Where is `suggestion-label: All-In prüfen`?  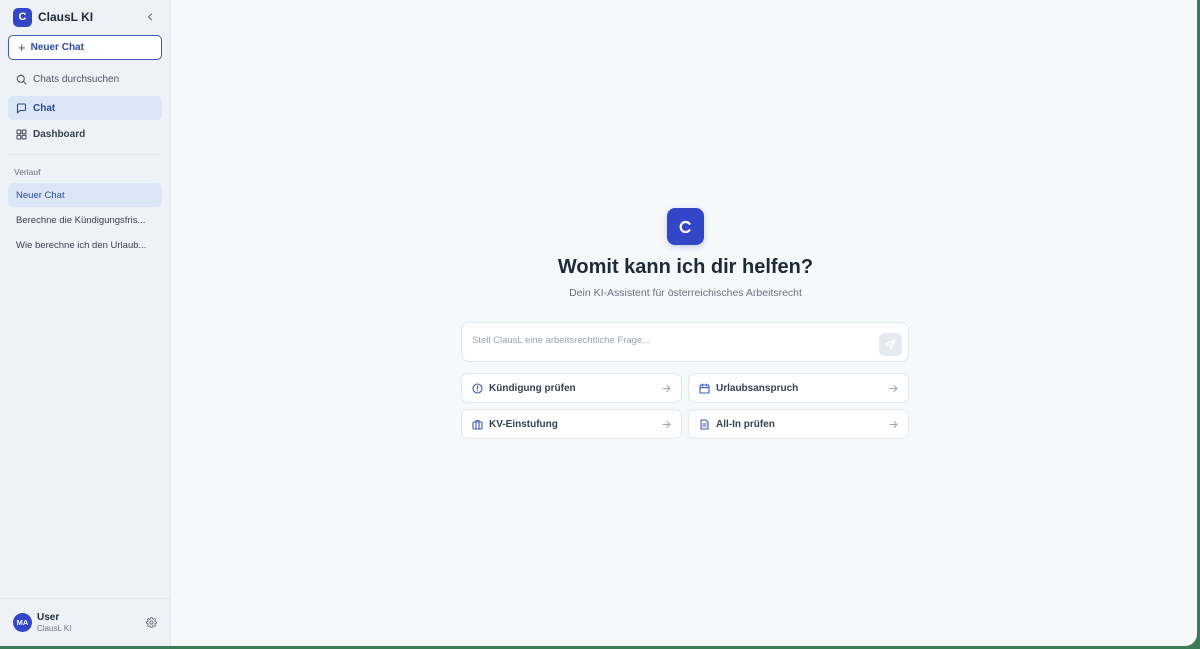
suggestion-label: All-In prüfen is located at coordinates (745, 424).